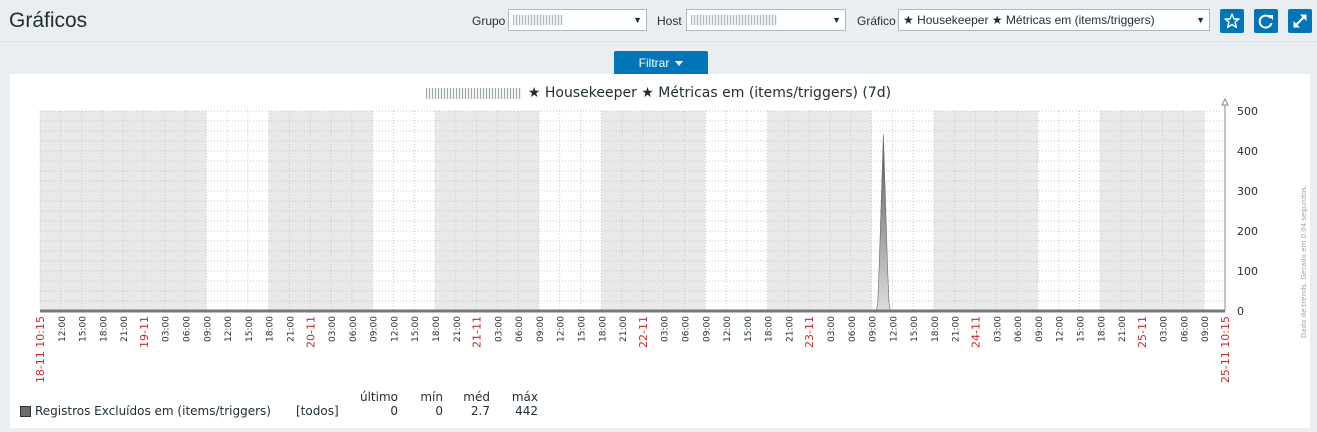 The height and width of the screenshot is (432, 1317). Describe the element at coordinates (1247, 151) in the screenshot. I see `y-tick-label: 400` at that location.